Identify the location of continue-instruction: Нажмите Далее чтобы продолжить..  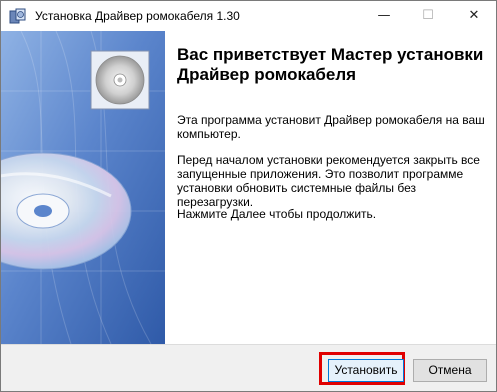
(277, 214).